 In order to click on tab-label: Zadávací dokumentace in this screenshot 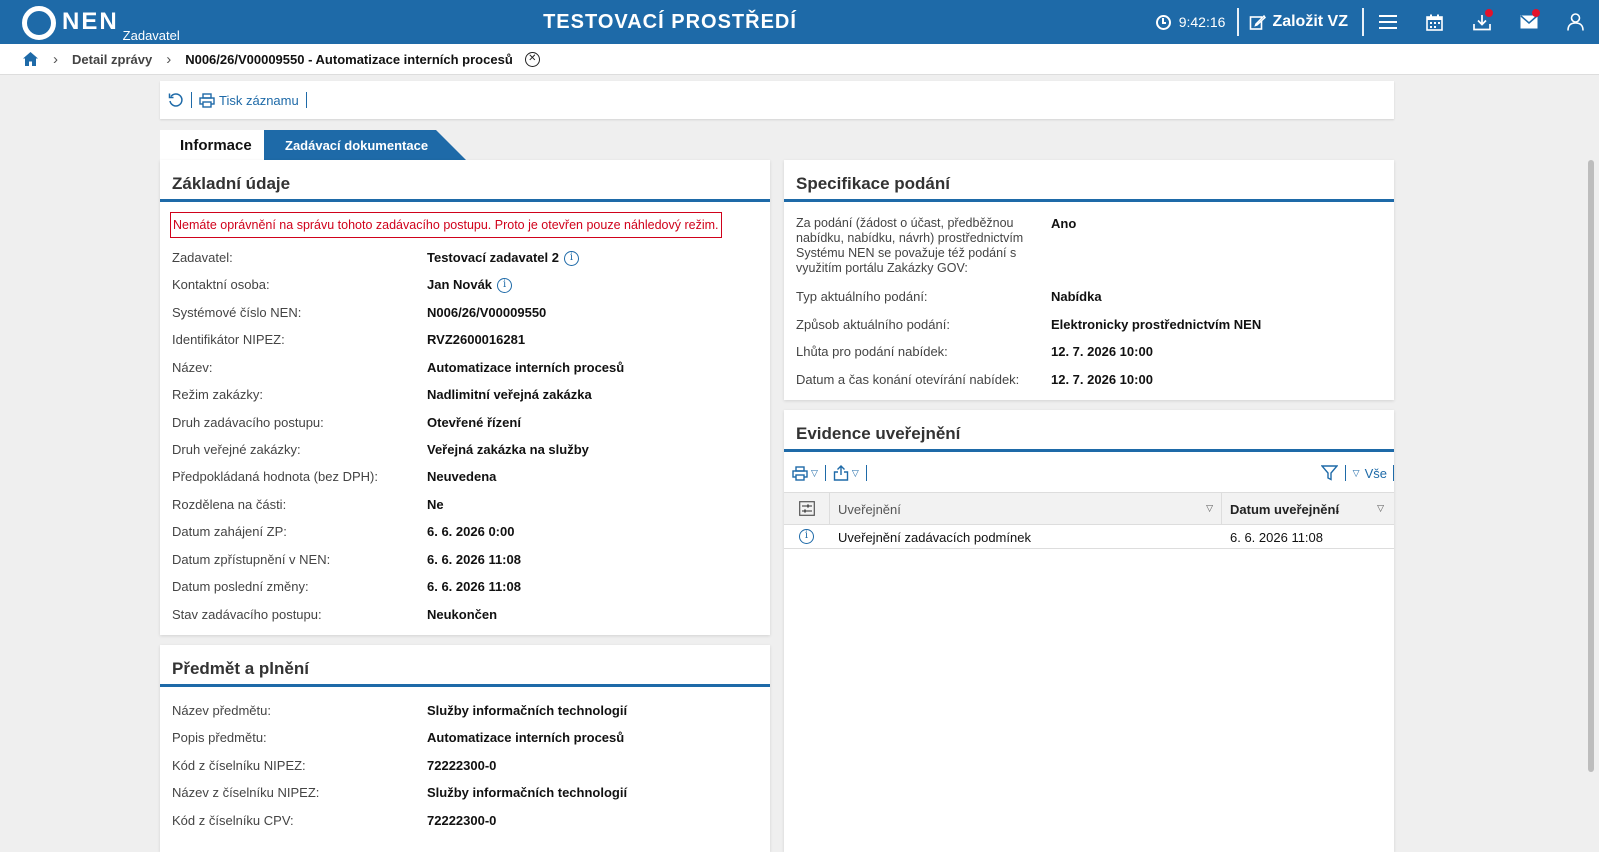, I will do `click(357, 145)`.